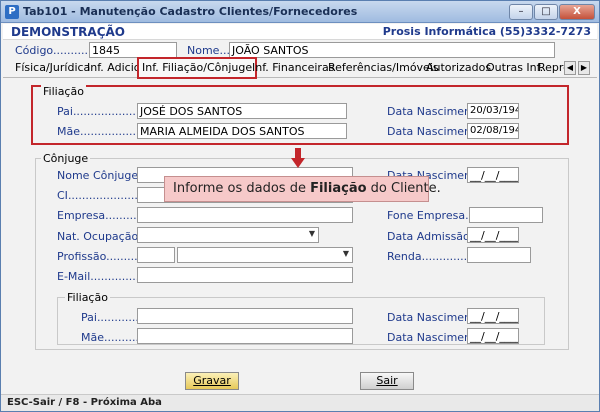  What do you see at coordinates (493, 336) in the screenshot?
I see `conjuge-mae-data-field: __/__/____` at bounding box center [493, 336].